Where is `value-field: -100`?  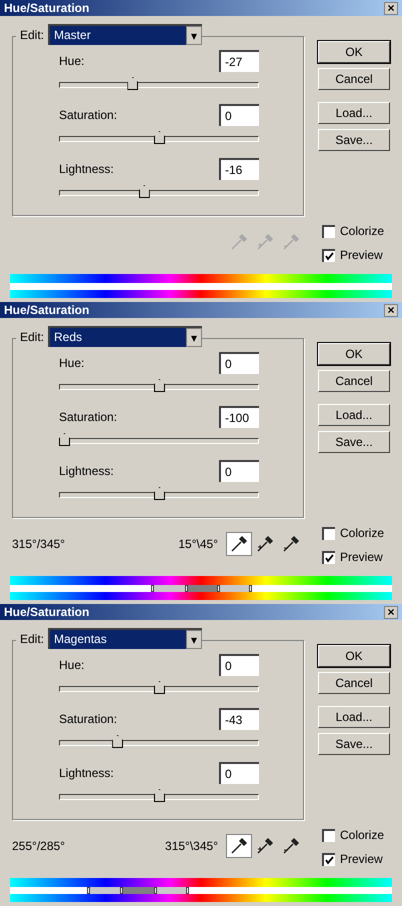 value-field: -100 is located at coordinates (239, 417).